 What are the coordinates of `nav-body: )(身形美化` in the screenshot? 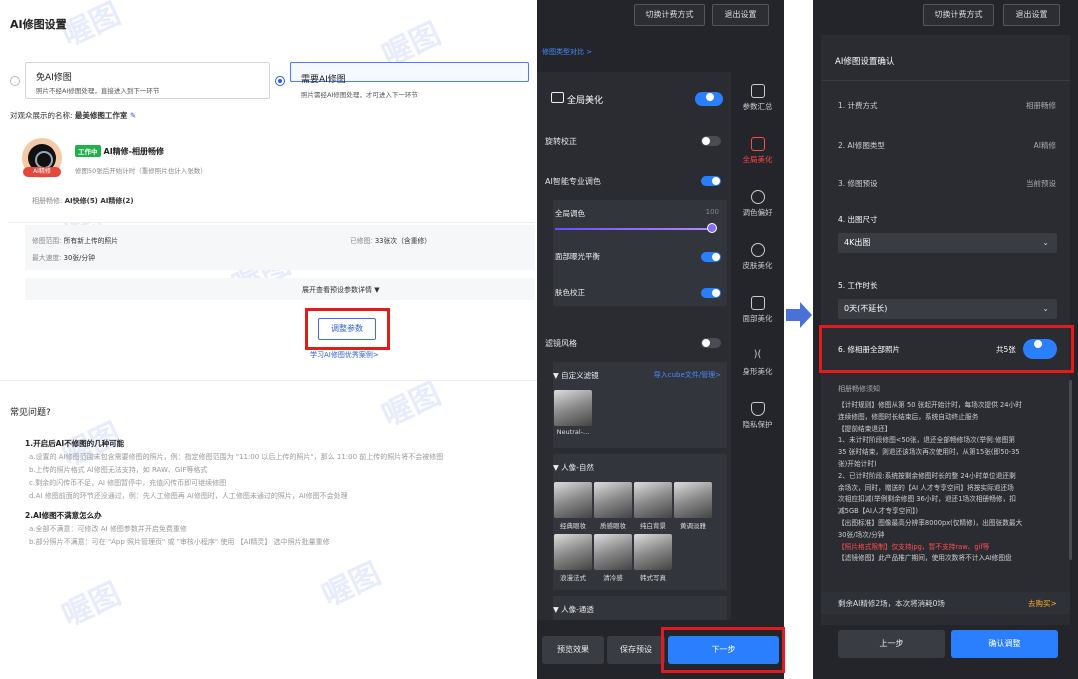 It's located at (757, 363).